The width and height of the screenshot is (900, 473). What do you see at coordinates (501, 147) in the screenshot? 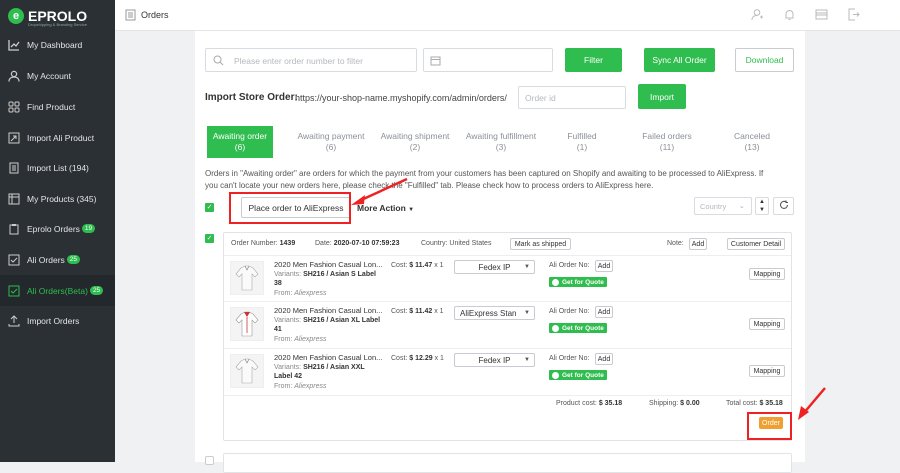
I see `tab-count: (3)` at bounding box center [501, 147].